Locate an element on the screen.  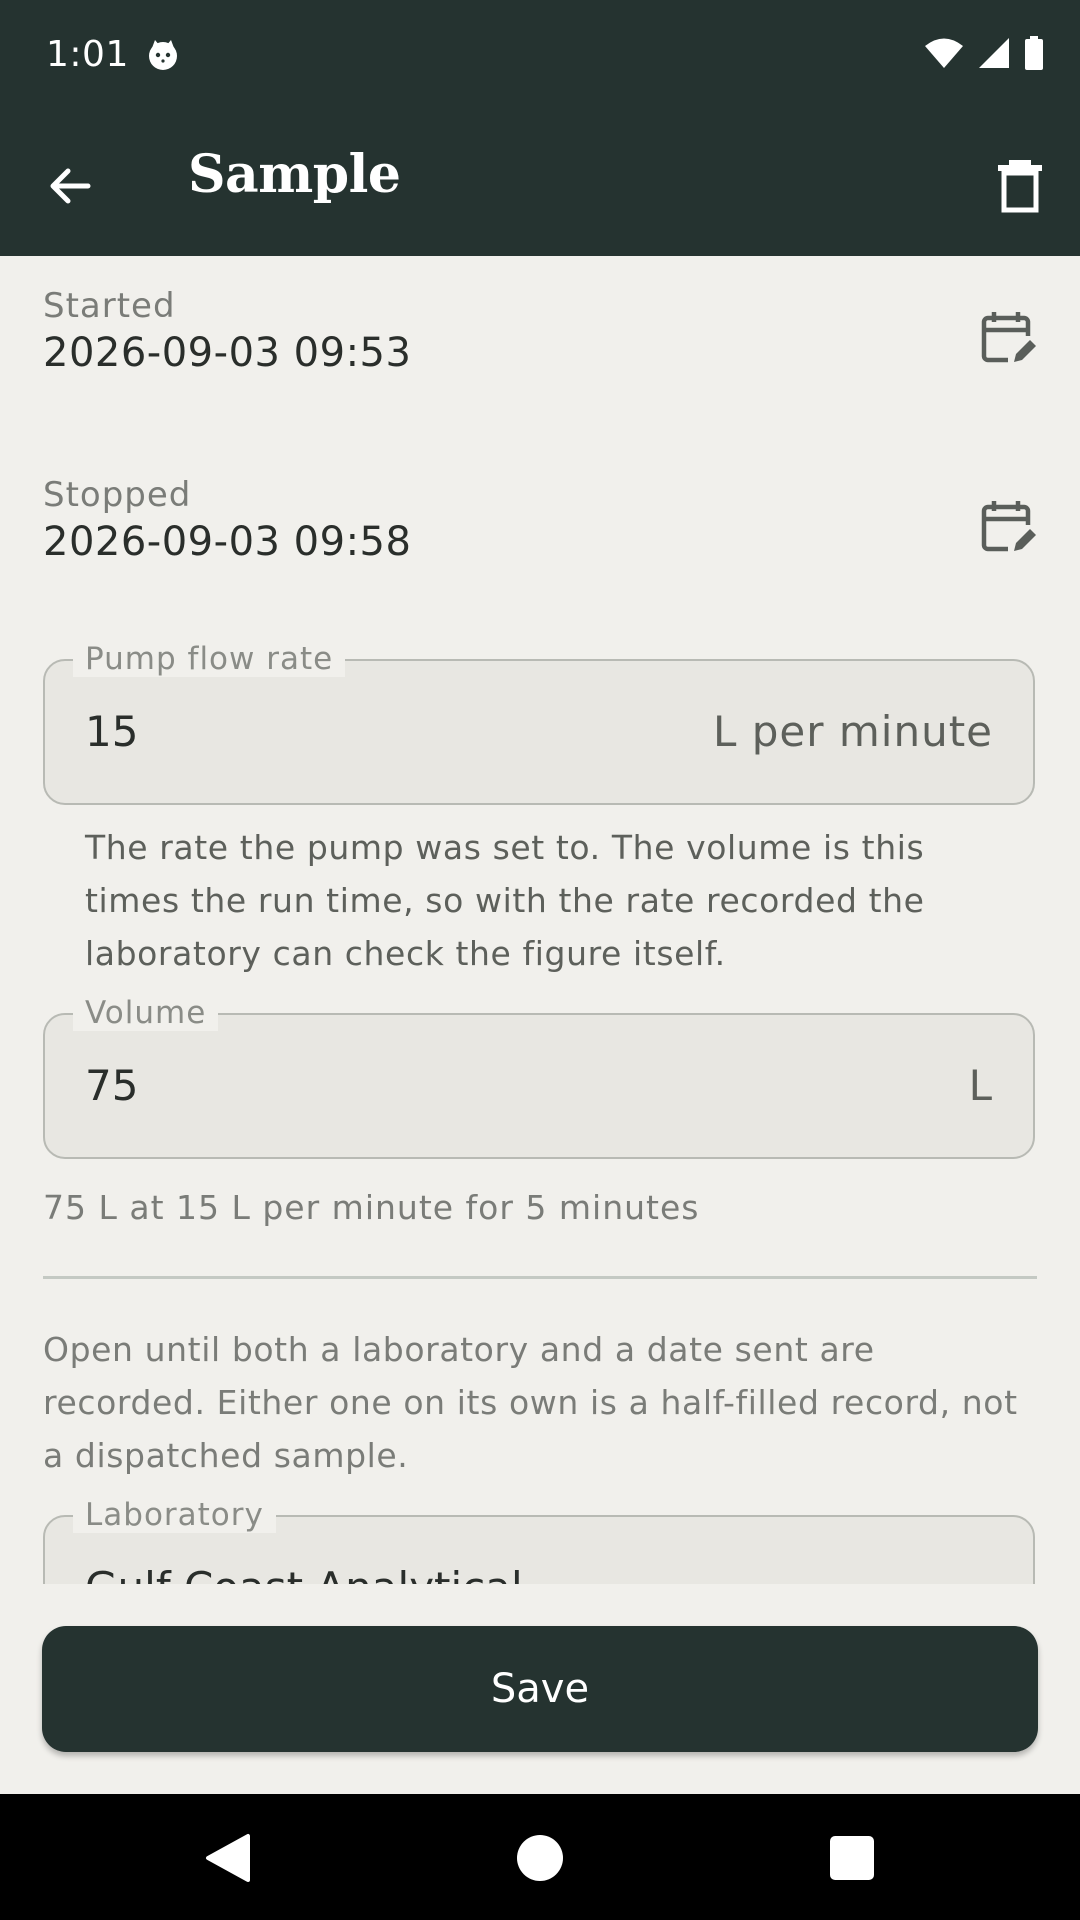
started-label: Started is located at coordinates (109, 306).